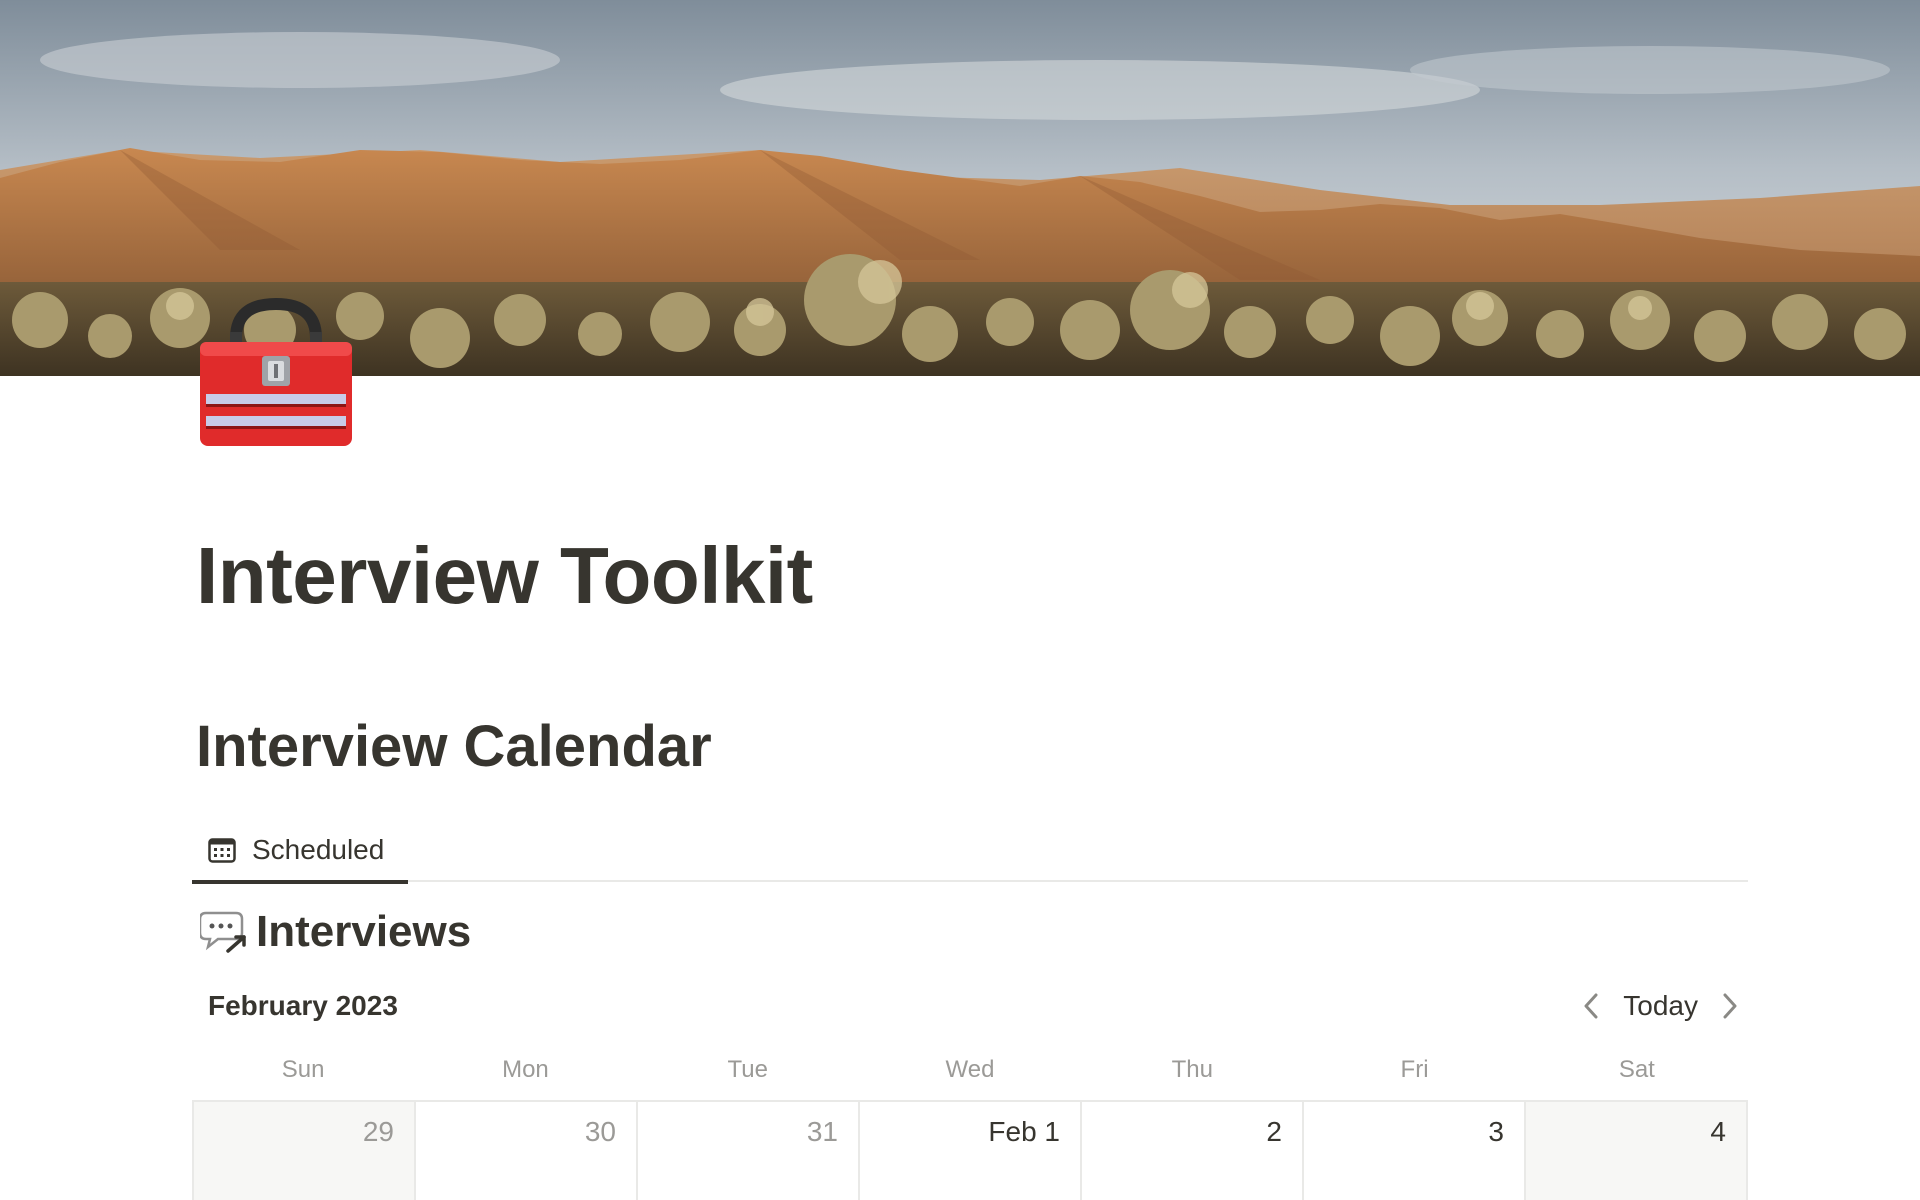 Image resolution: width=1920 pixels, height=1200 pixels. What do you see at coordinates (454, 747) in the screenshot?
I see `section-heading: Interview Calendar` at bounding box center [454, 747].